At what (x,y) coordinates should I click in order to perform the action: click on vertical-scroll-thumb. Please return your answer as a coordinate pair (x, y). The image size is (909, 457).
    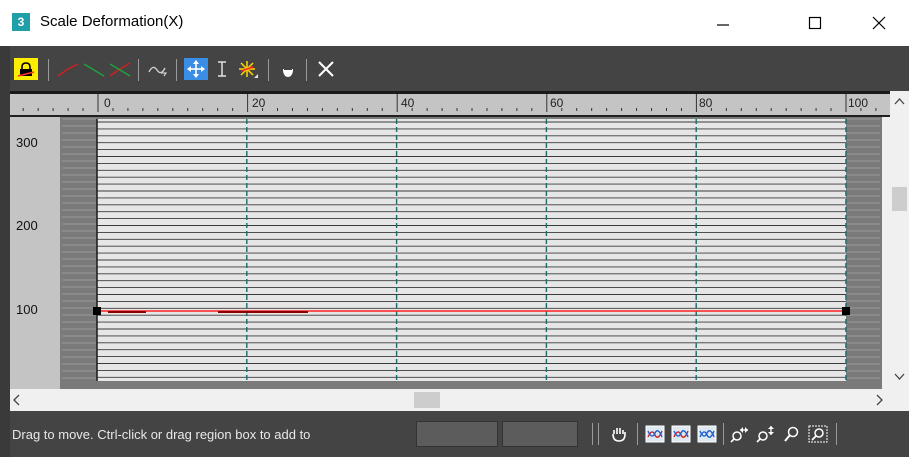
    Looking at the image, I should click on (899, 199).